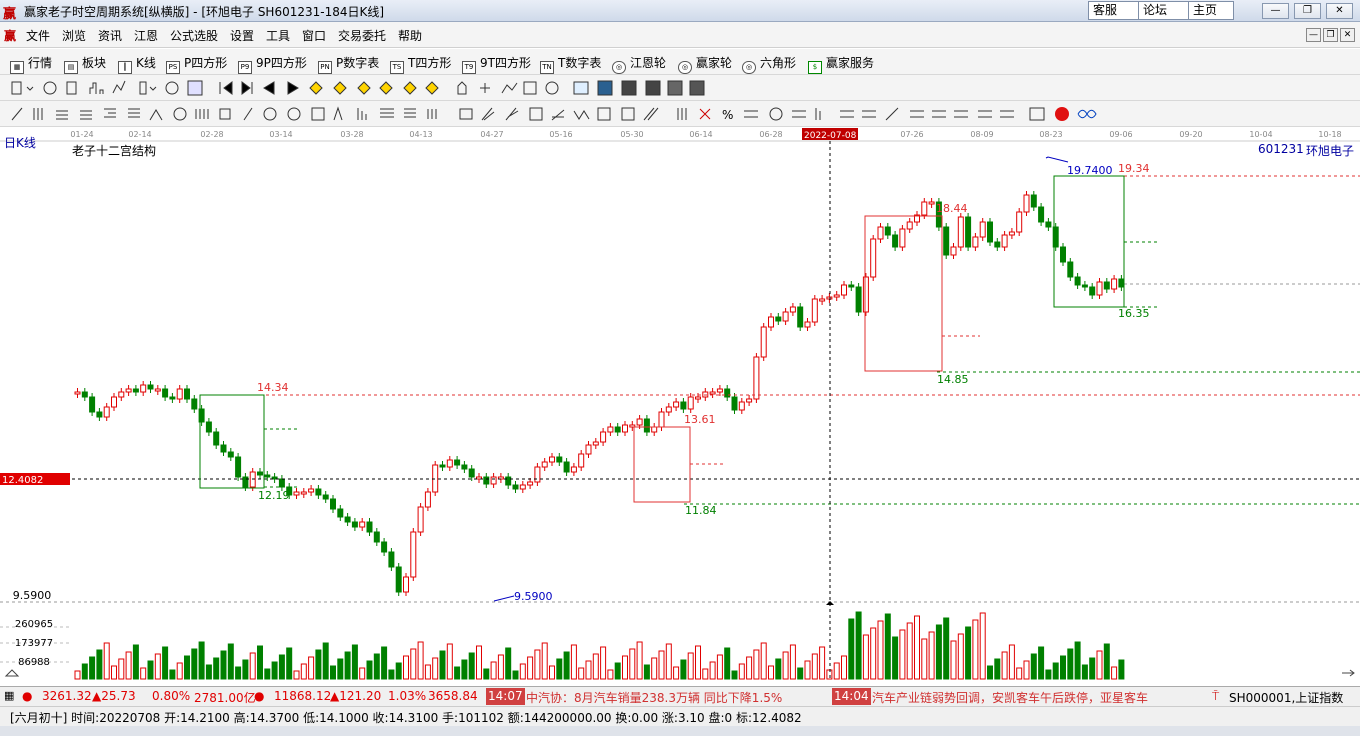 The width and height of the screenshot is (1360, 736). I want to click on mdi-minimize-button: —, so click(1313, 35).